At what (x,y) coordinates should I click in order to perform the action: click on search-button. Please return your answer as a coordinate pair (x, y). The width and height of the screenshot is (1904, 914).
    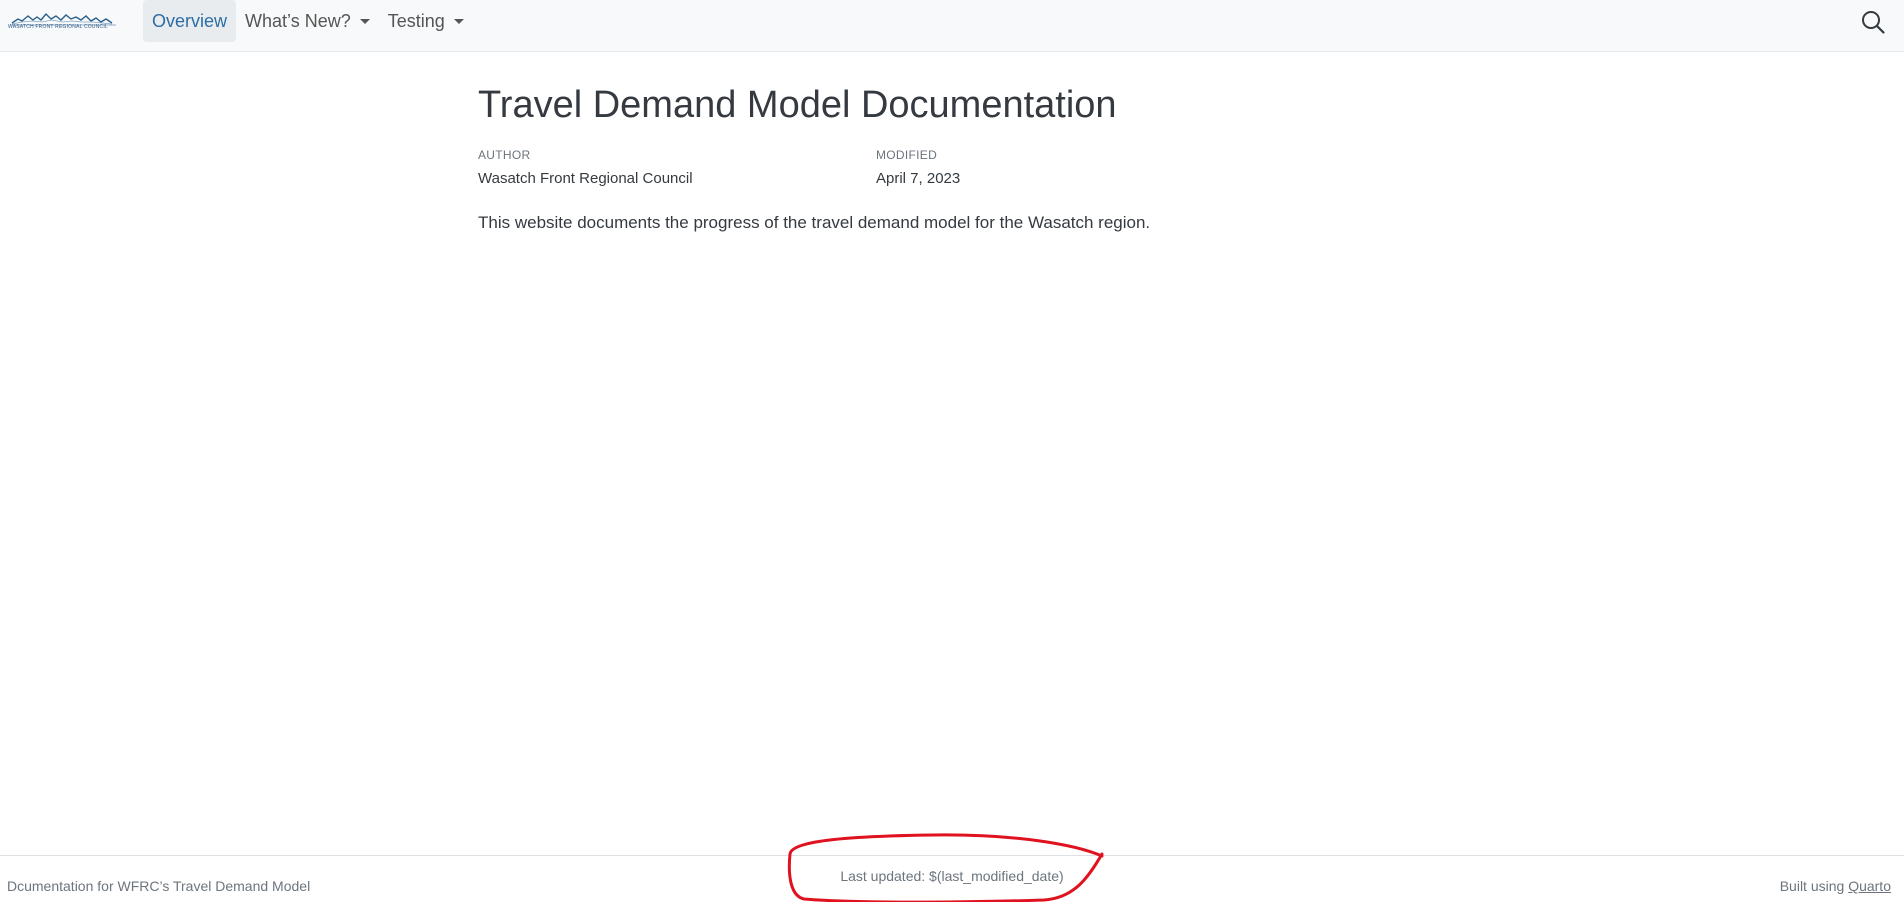
    Looking at the image, I should click on (1873, 22).